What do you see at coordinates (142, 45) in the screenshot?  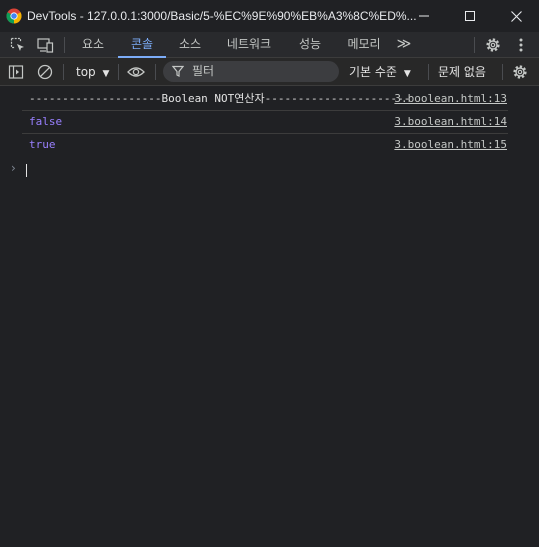 I see `tab-console: 콘솔` at bounding box center [142, 45].